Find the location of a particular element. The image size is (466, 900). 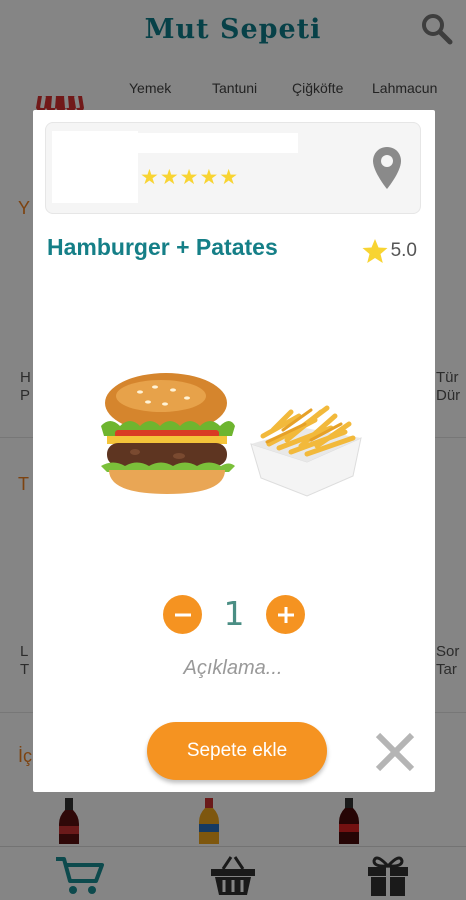

product-title: Hamburger + Patates is located at coordinates (162, 247).